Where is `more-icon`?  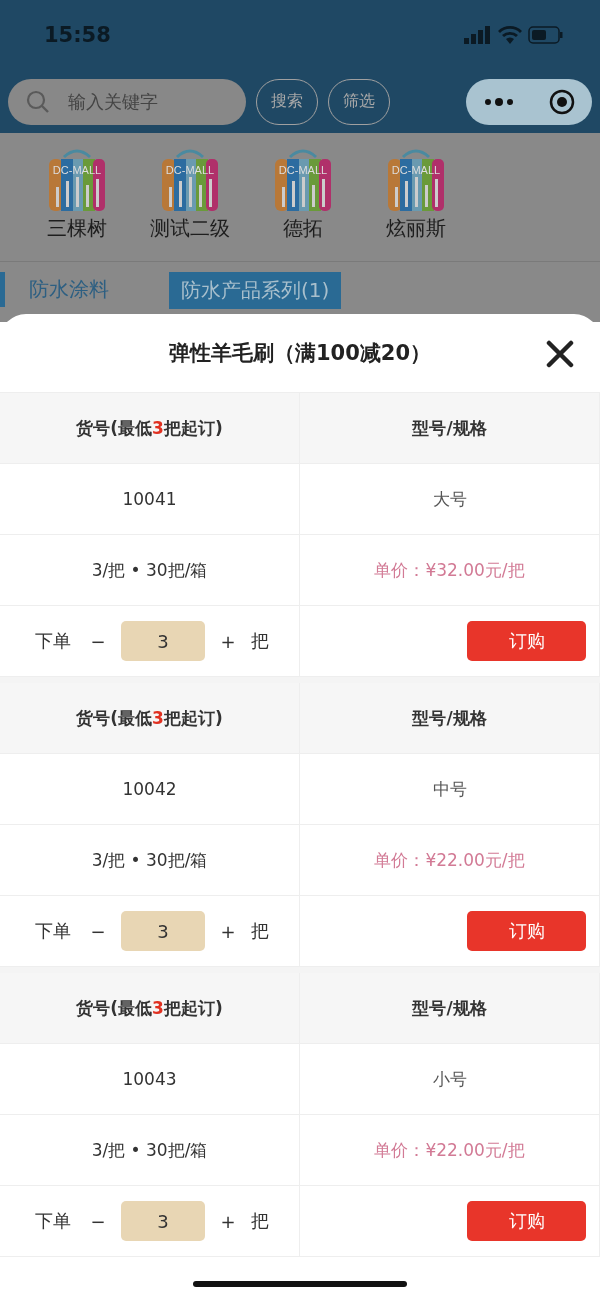 more-icon is located at coordinates (498, 101).